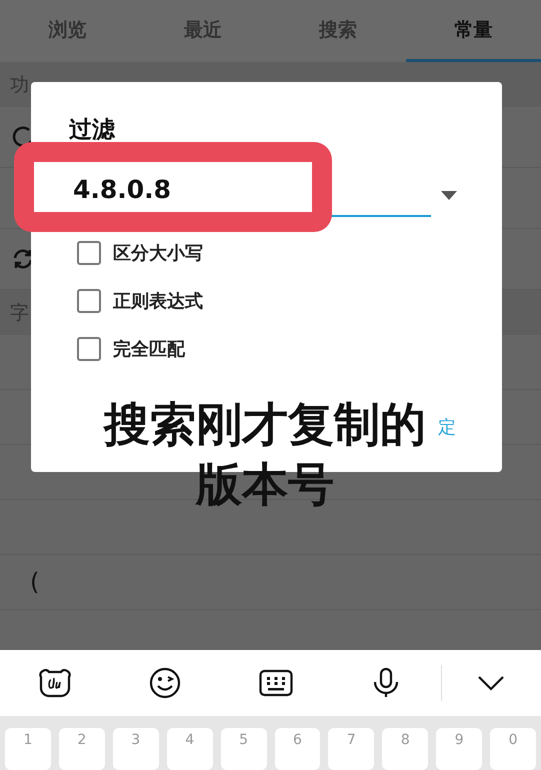  I want to click on dropdown-icon, so click(449, 196).